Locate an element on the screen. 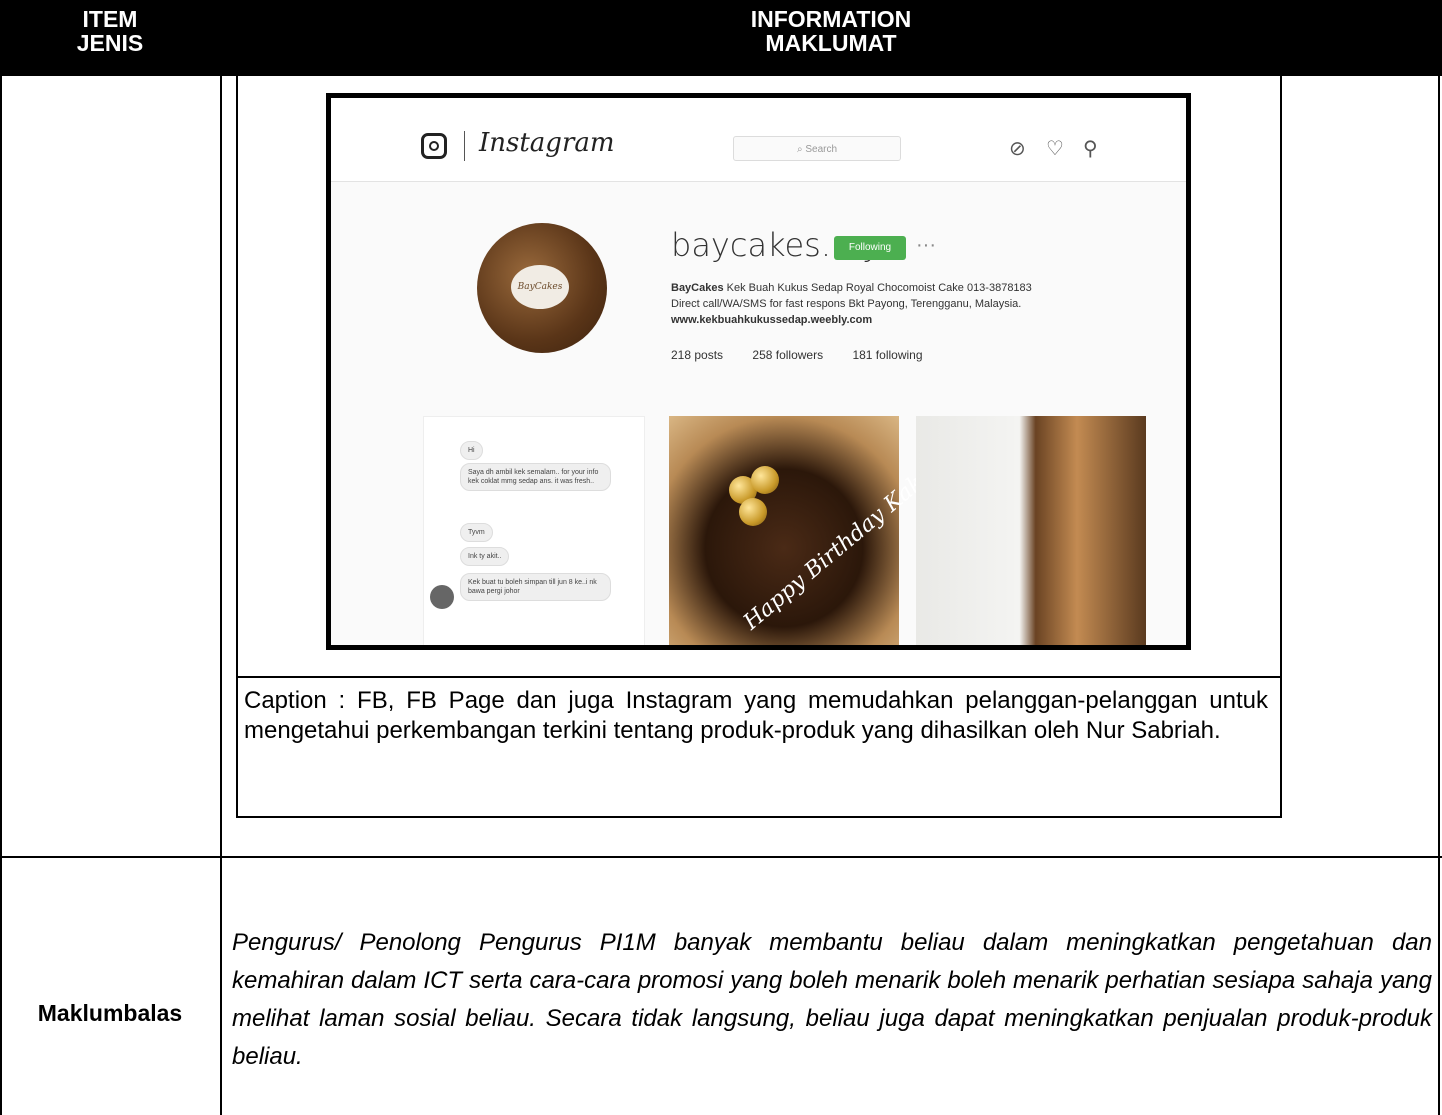 The image size is (1442, 1115). bio-name: BayCakes is located at coordinates (697, 288).